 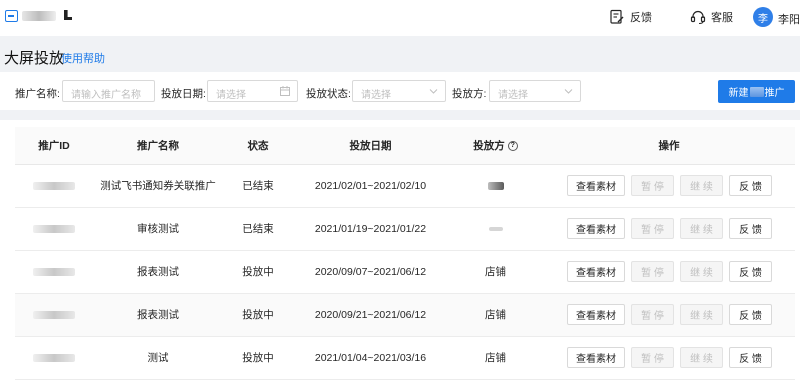 I want to click on date-cell: 2021/02/01~2021/02/10, so click(x=370, y=186).